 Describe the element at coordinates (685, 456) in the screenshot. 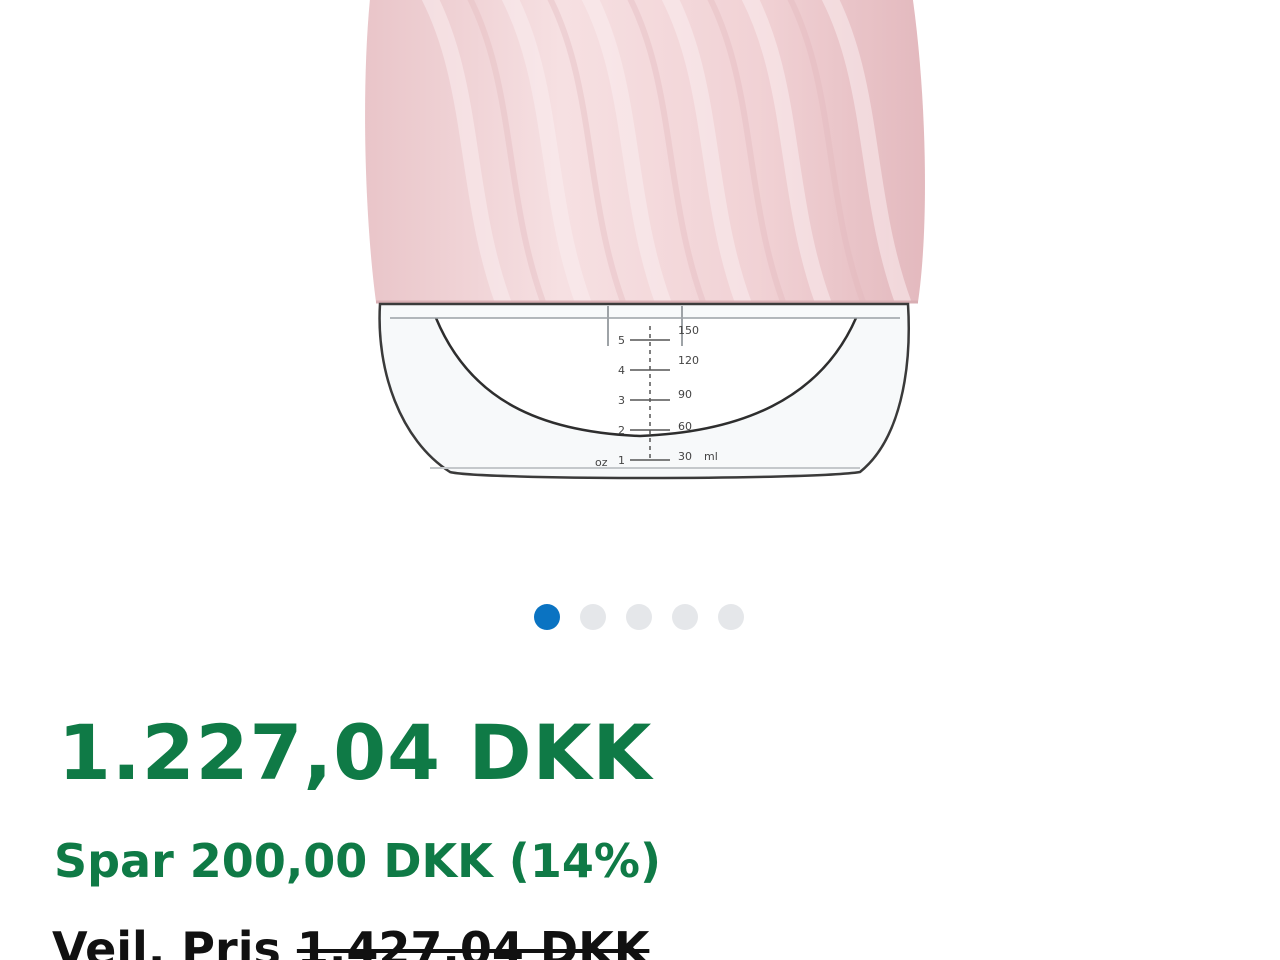

I see `ml-mark: 30` at that location.